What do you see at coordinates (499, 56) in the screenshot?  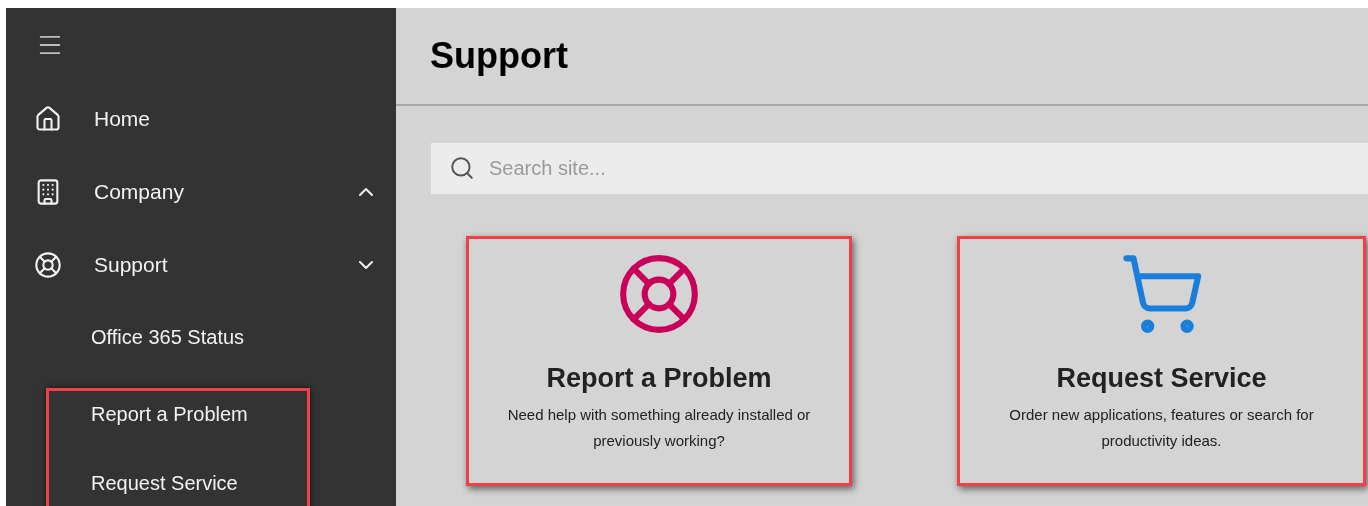 I see `page-title: Support` at bounding box center [499, 56].